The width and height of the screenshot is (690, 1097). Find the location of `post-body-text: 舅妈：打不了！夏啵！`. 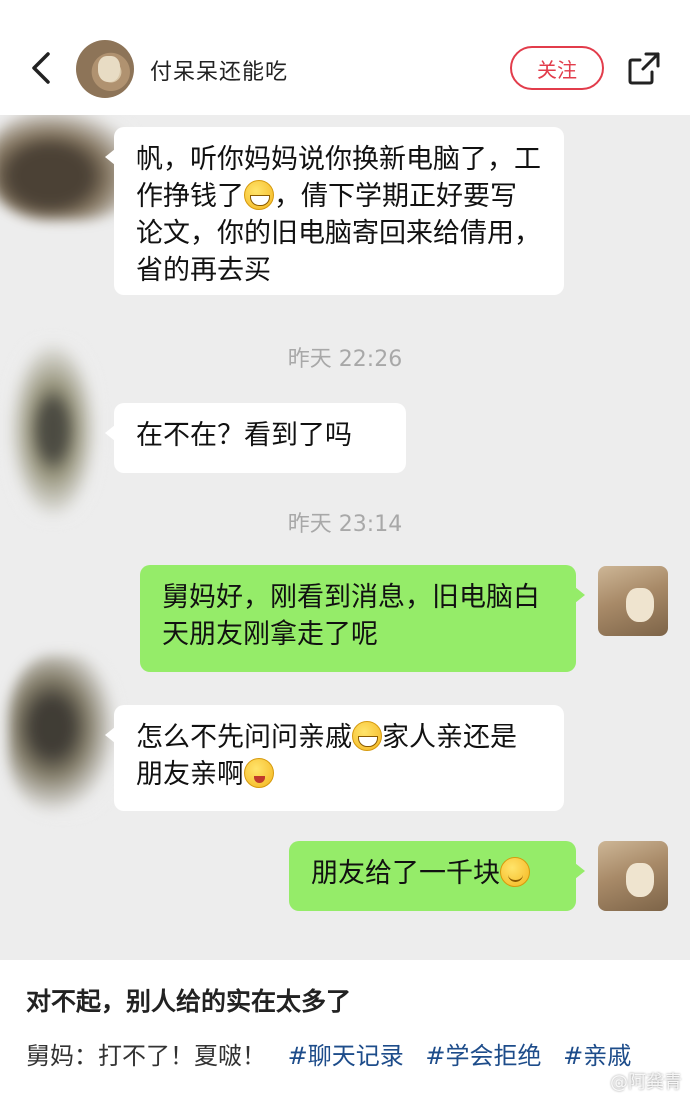

post-body-text: 舅妈：打不了！夏啵！ is located at coordinates (146, 1056).